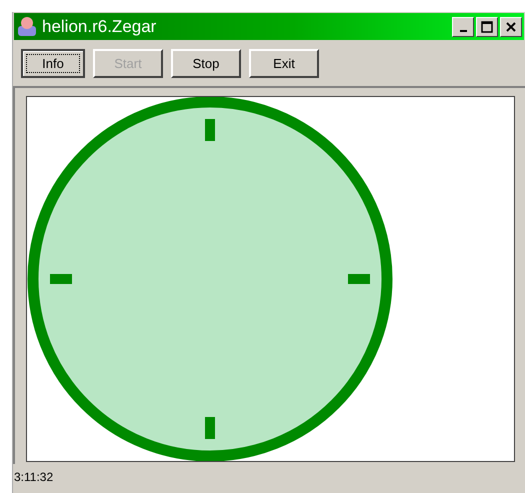 The height and width of the screenshot is (493, 525). Describe the element at coordinates (463, 26) in the screenshot. I see `minimize-button` at that location.